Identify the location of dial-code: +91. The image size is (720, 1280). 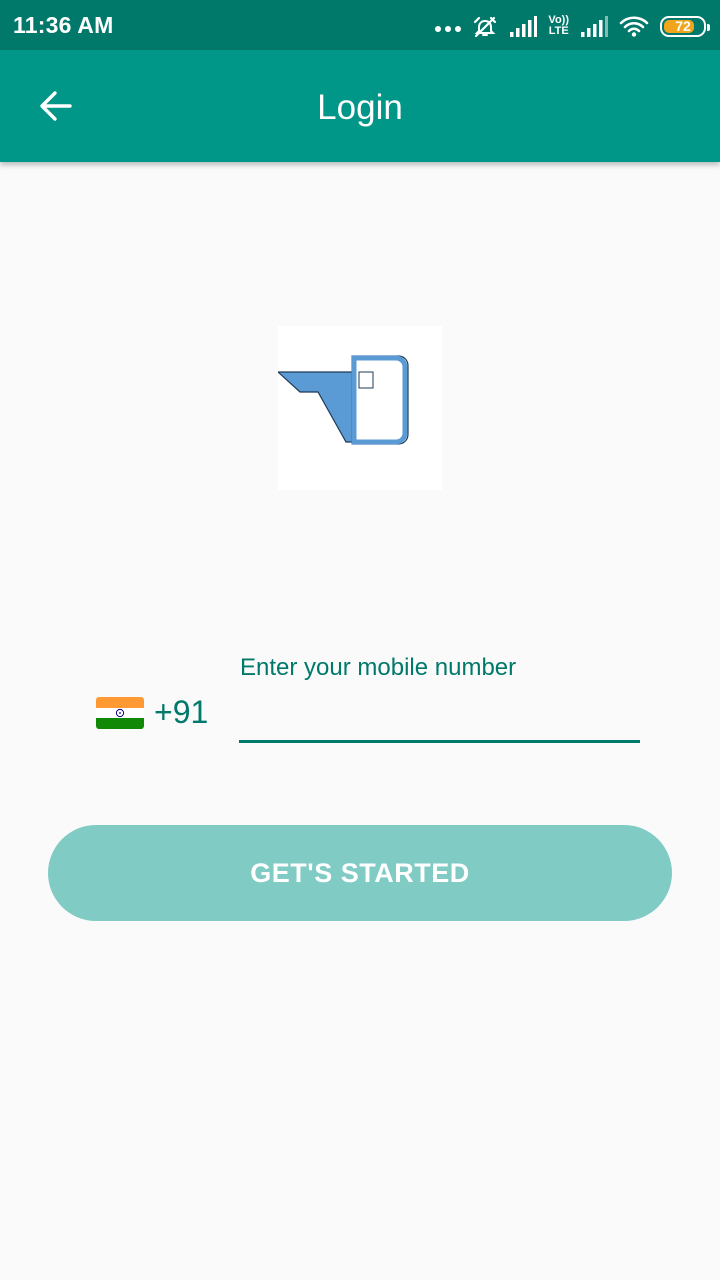
(181, 712).